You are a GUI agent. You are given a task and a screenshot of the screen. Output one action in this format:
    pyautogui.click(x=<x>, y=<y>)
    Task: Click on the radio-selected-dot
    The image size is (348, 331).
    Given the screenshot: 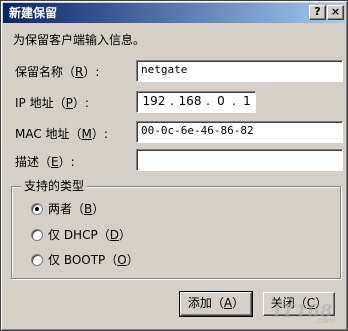 What is the action you would take?
    pyautogui.click(x=37, y=209)
    